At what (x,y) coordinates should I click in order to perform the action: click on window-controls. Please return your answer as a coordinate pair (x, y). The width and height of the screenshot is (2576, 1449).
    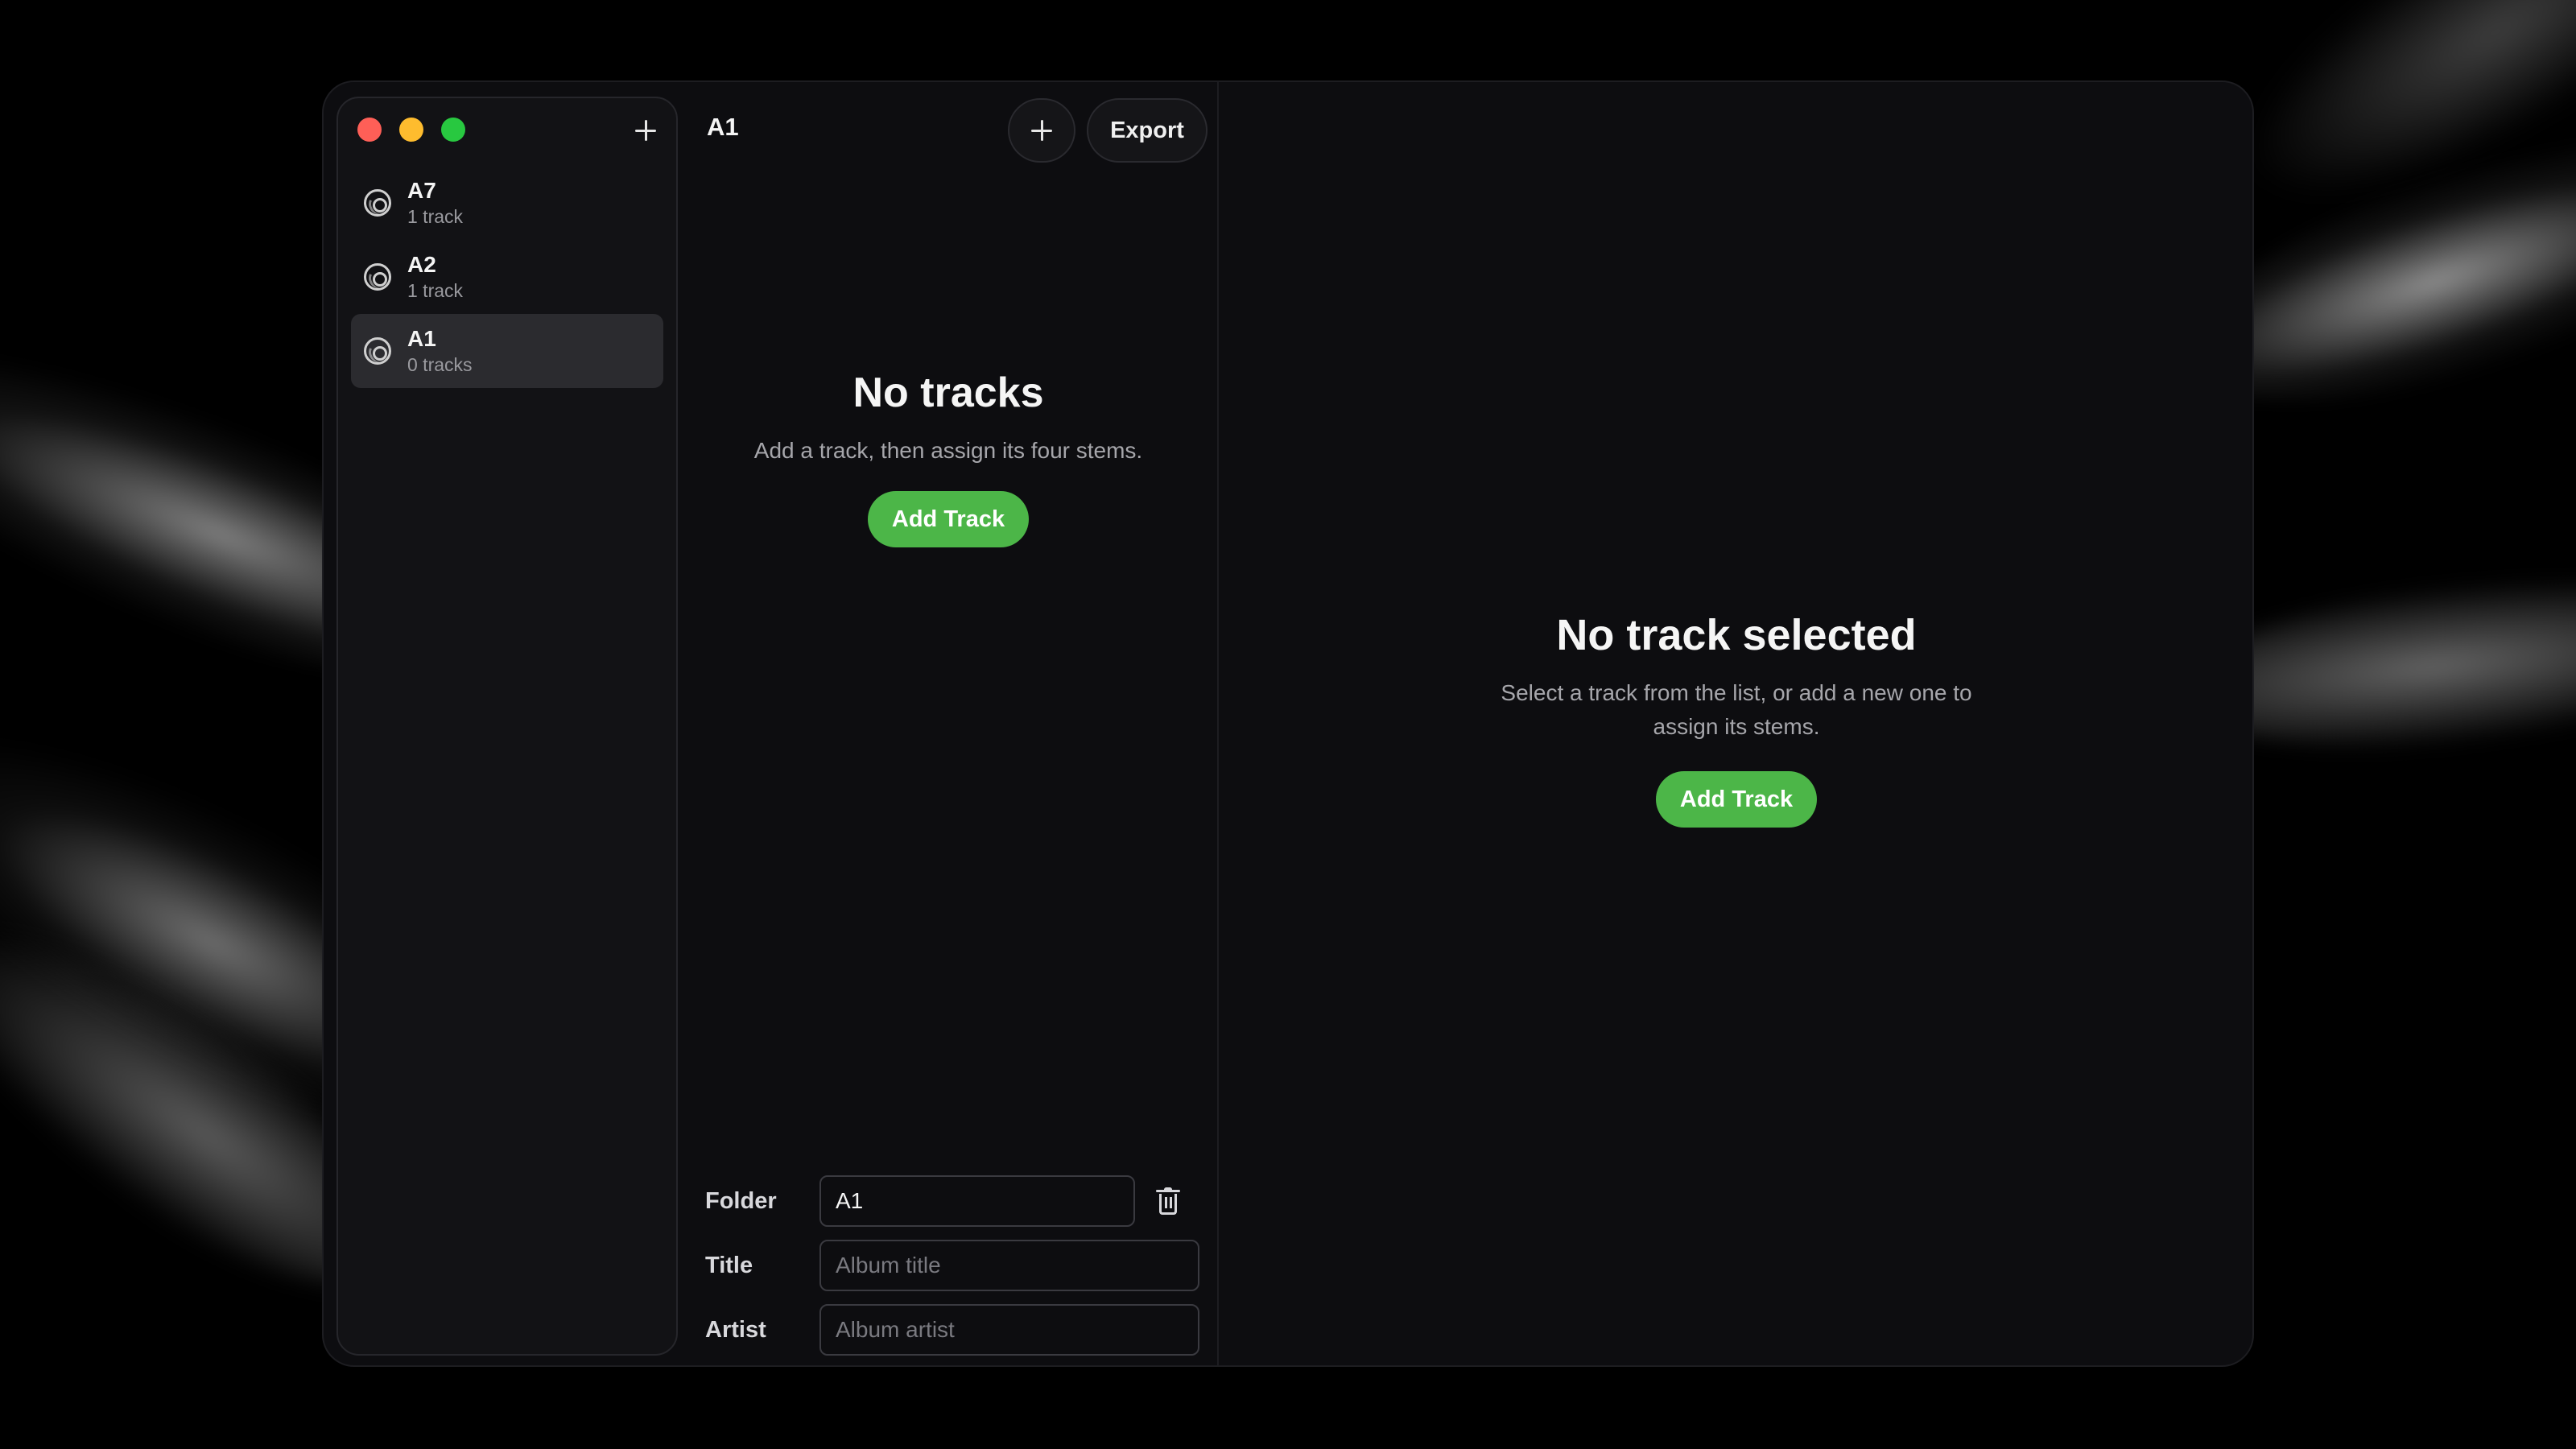
    Looking at the image, I should click on (411, 130).